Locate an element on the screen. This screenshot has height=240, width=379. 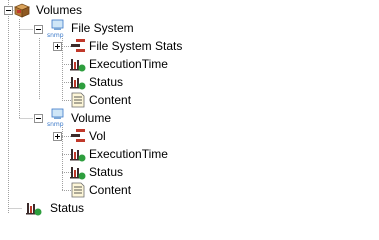
collapse-volume-toggle is located at coordinates (38, 118).